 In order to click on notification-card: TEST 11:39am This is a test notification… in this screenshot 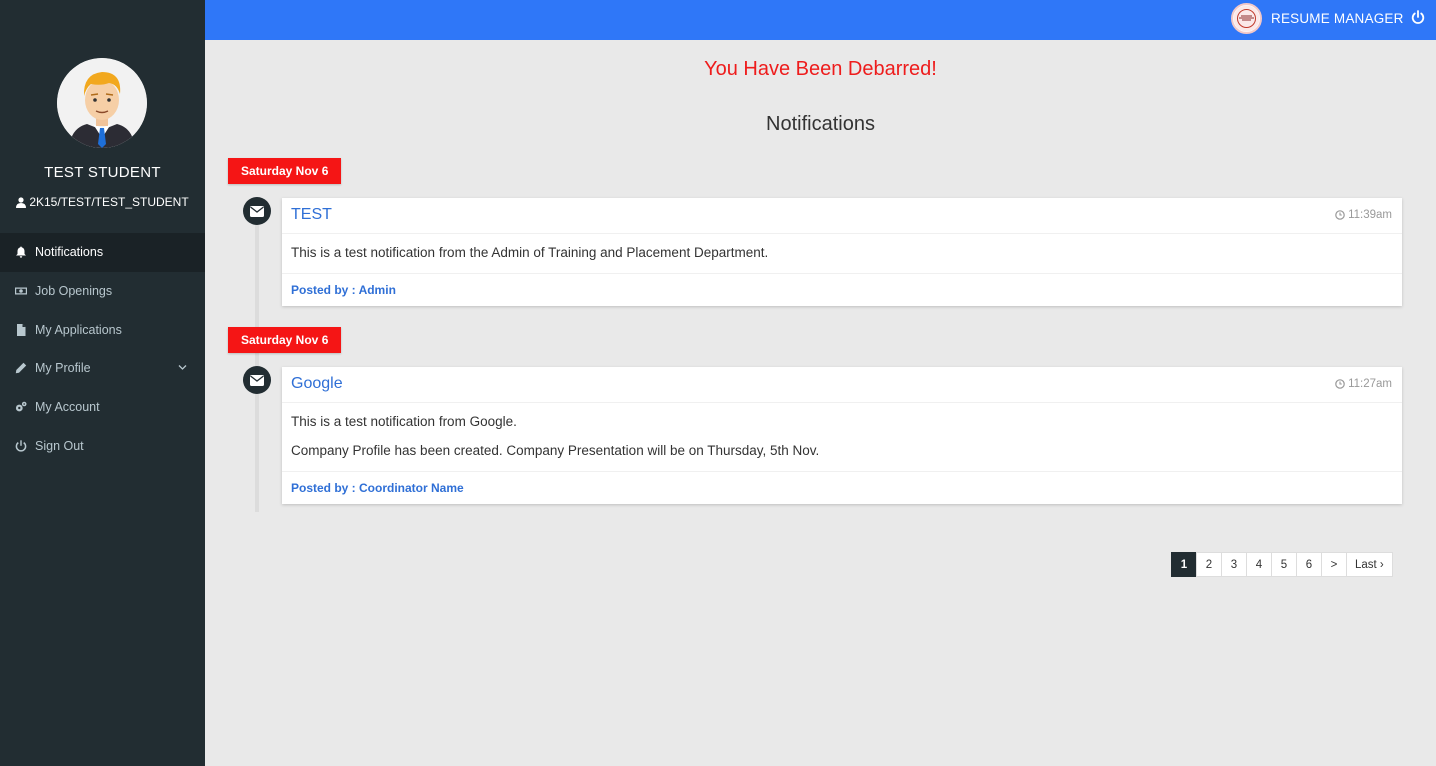, I will do `click(842, 252)`.